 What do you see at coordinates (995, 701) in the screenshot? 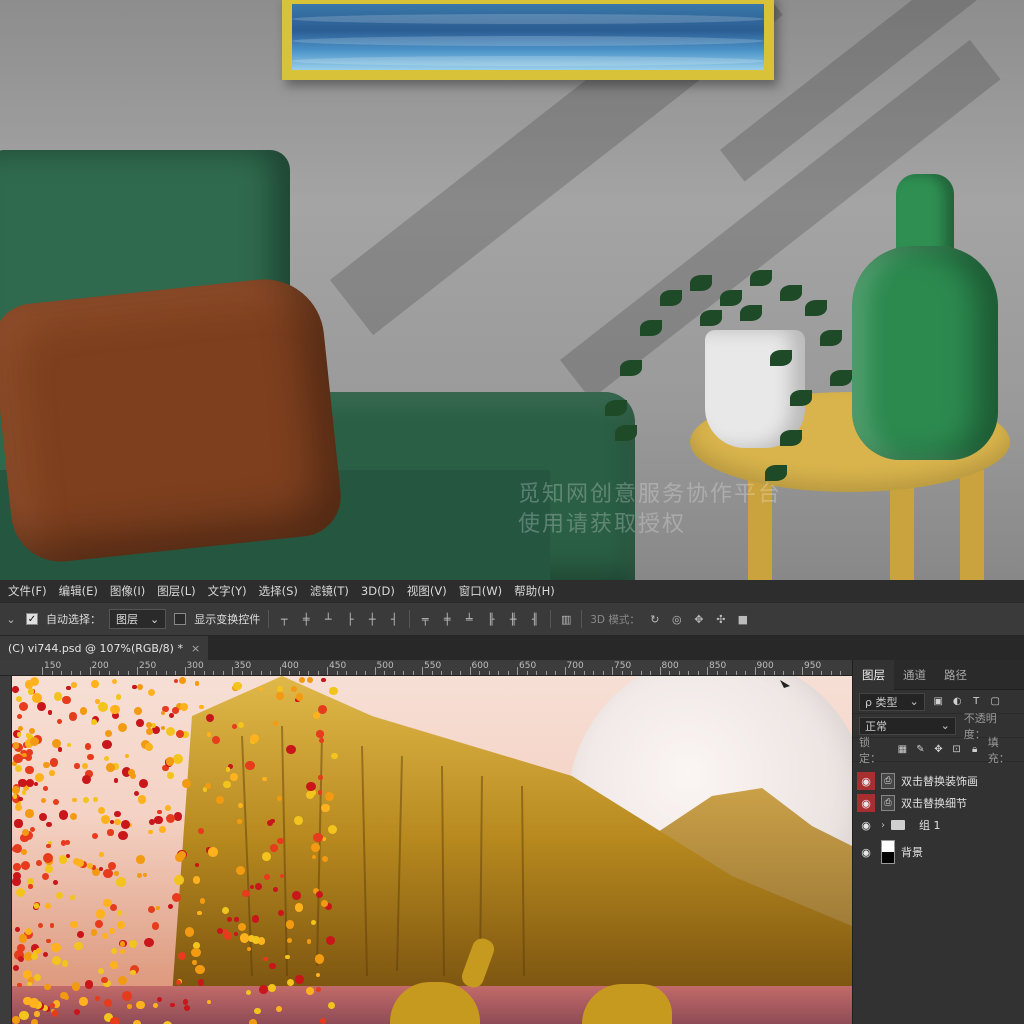
I see `shape-filter-icon: ▢` at bounding box center [995, 701].